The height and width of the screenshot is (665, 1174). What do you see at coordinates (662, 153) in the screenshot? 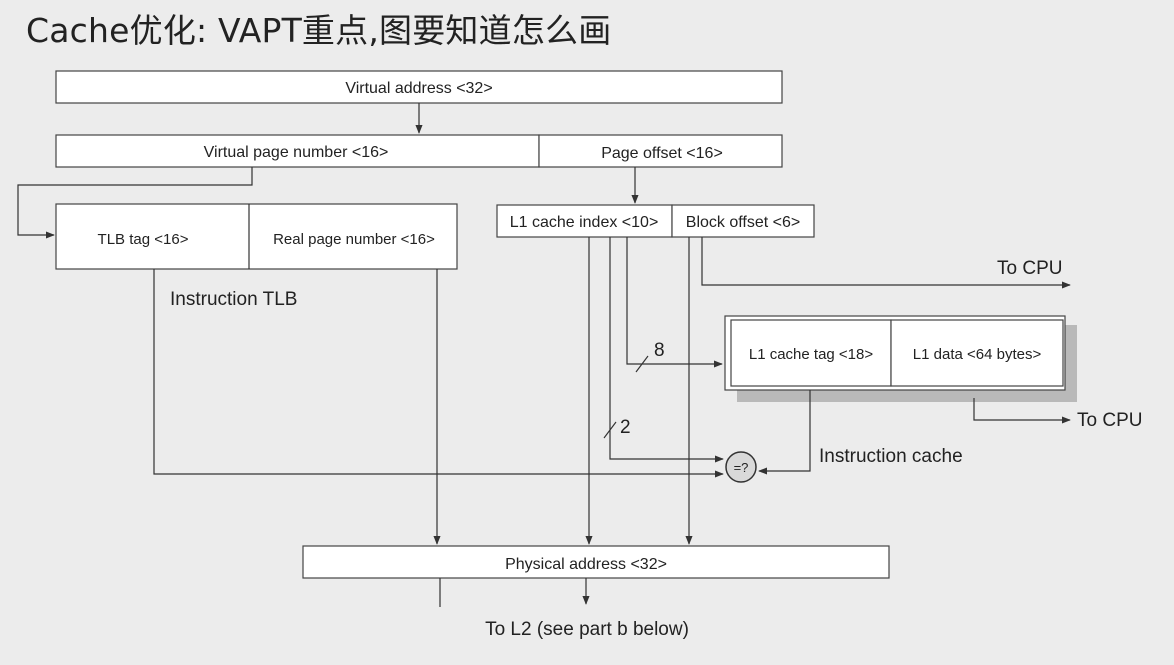
I see `page-offset-label: Page offset <16>` at bounding box center [662, 153].